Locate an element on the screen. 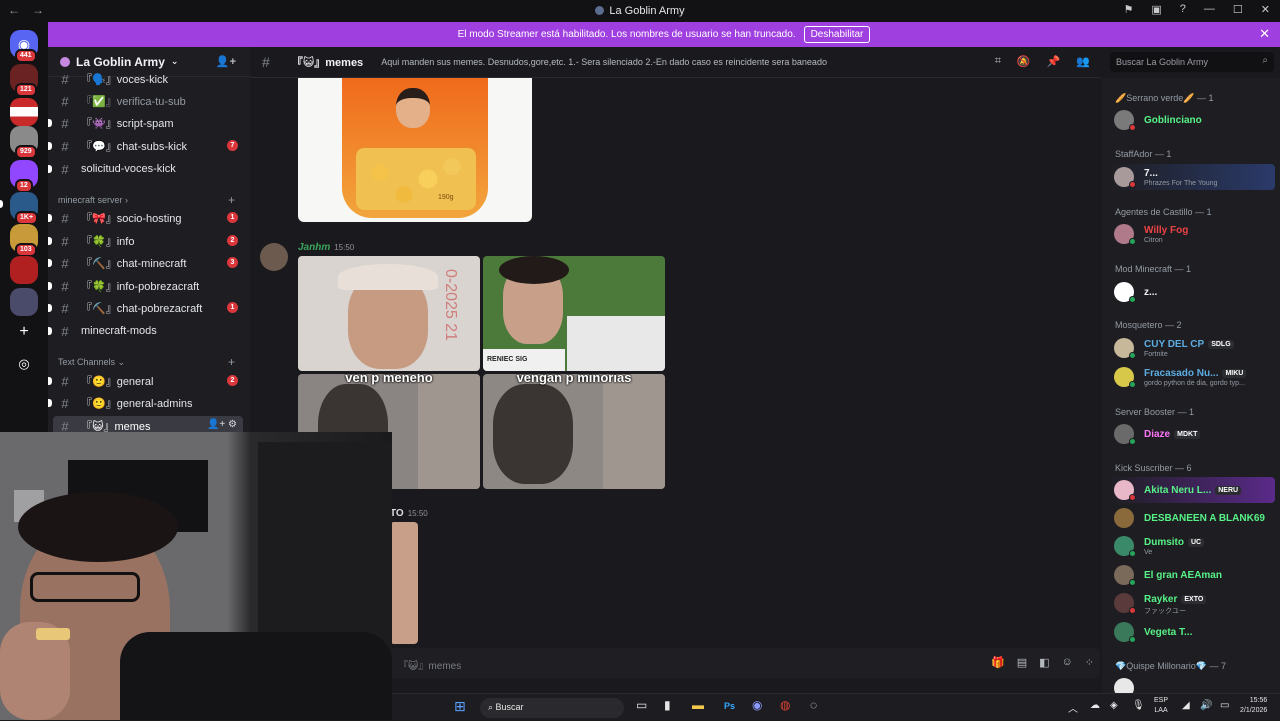 Image resolution: width=1280 pixels, height=721 pixels. photoshop-icon: Ps is located at coordinates (729, 711).